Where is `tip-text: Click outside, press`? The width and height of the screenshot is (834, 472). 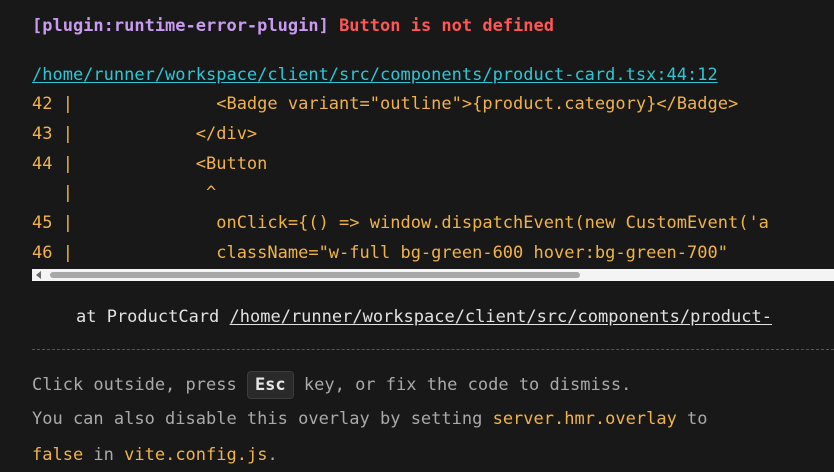 tip-text: Click outside, press is located at coordinates (139, 385).